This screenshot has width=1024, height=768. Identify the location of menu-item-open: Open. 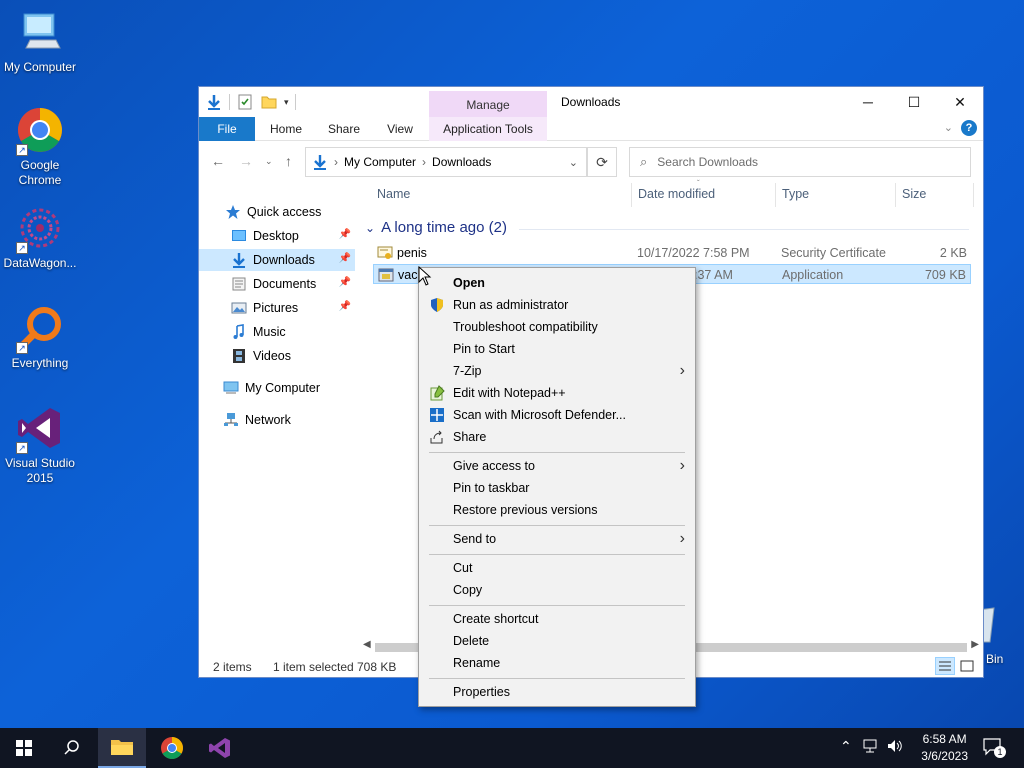
(557, 283).